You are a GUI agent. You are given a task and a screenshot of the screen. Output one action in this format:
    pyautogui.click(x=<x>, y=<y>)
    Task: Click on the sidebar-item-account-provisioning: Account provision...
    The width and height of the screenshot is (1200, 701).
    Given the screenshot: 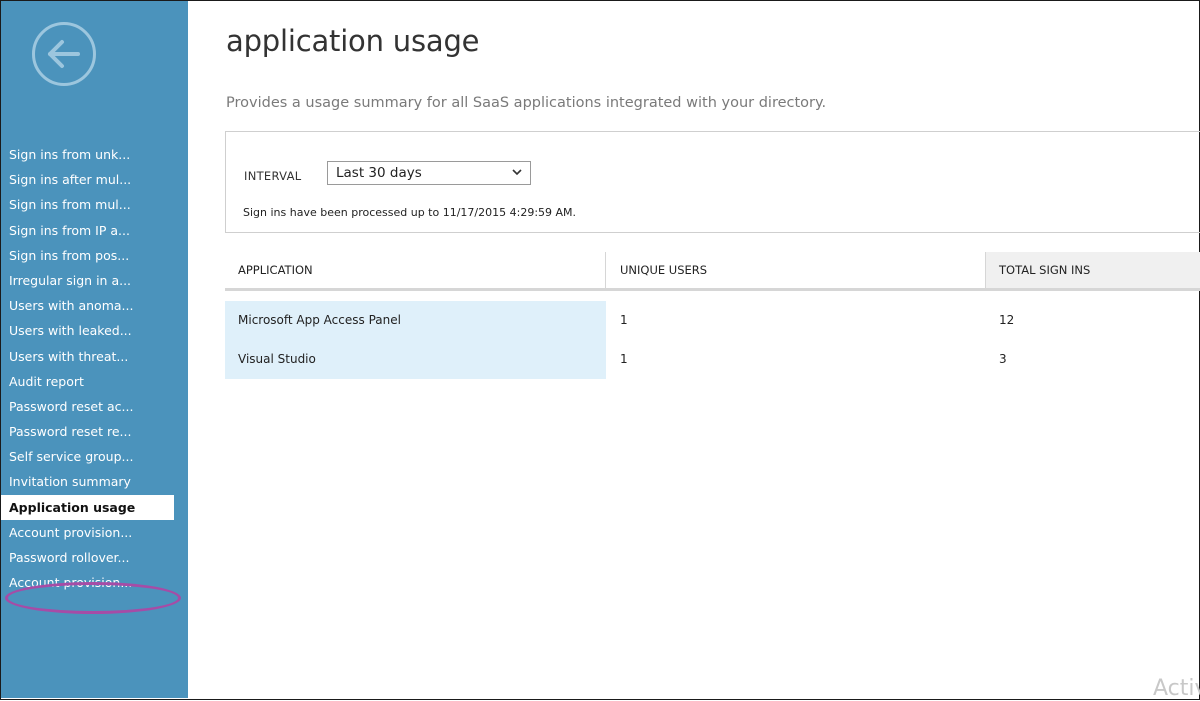 What is the action you would take?
    pyautogui.click(x=94, y=532)
    